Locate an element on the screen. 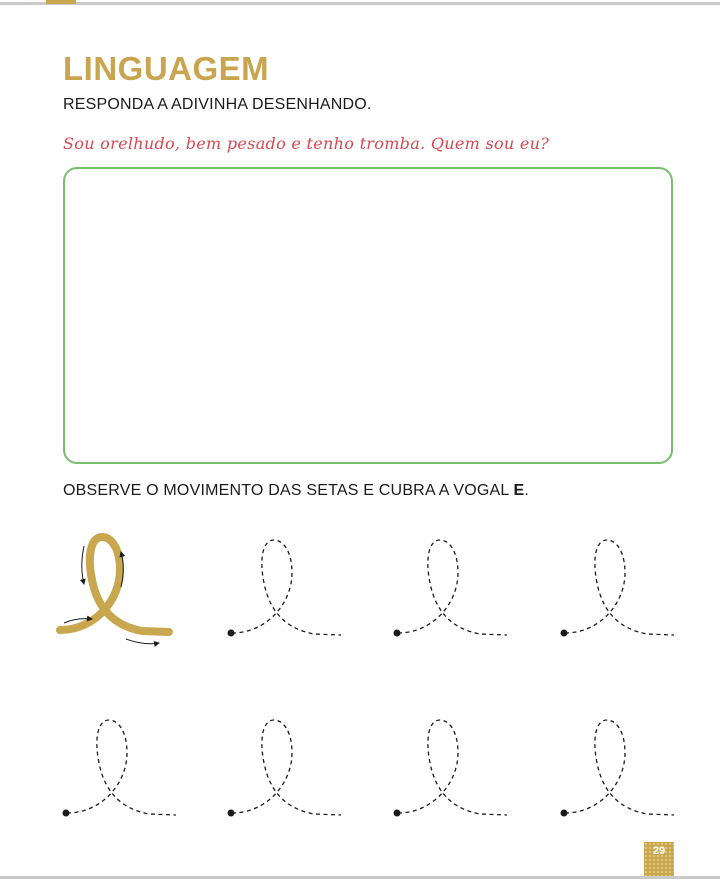 The image size is (720, 880). bottom-rule is located at coordinates (360, 877).